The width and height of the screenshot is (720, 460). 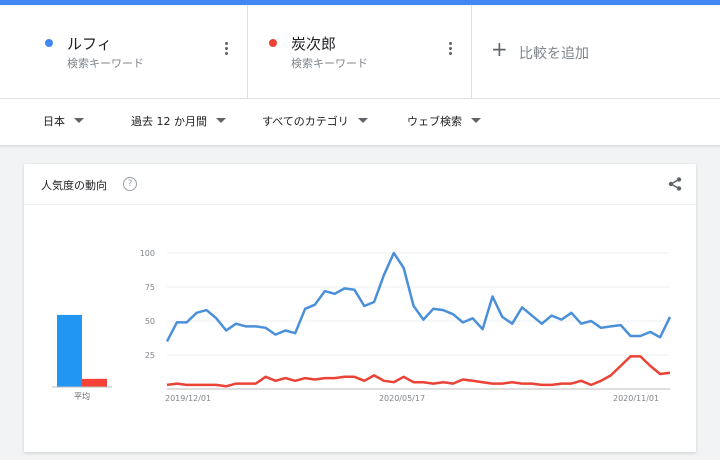 What do you see at coordinates (554, 54) in the screenshot?
I see `add-comparison-label: 比較を追加` at bounding box center [554, 54].